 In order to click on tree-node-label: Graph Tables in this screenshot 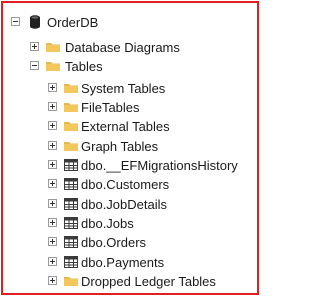, I will do `click(120, 146)`.